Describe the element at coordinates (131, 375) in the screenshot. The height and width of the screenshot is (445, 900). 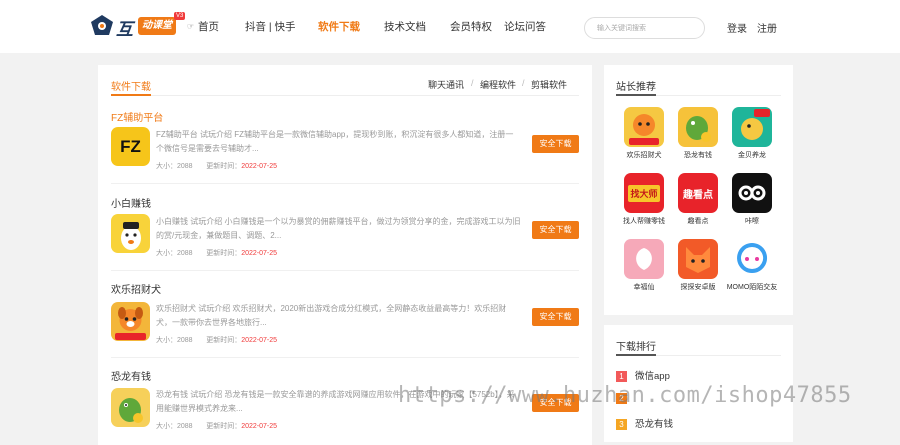
I see `item-title: 恐龙有钱` at that location.